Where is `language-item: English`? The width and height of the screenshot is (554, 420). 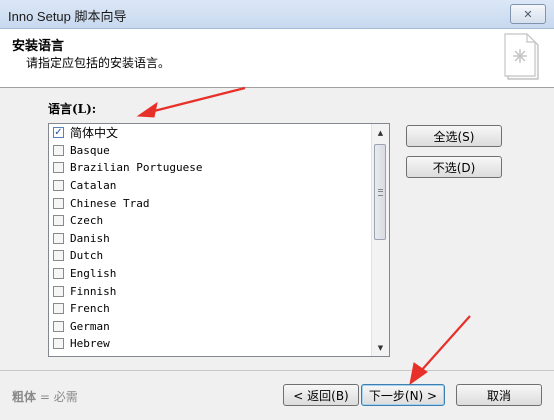
language-item: English is located at coordinates (219, 274).